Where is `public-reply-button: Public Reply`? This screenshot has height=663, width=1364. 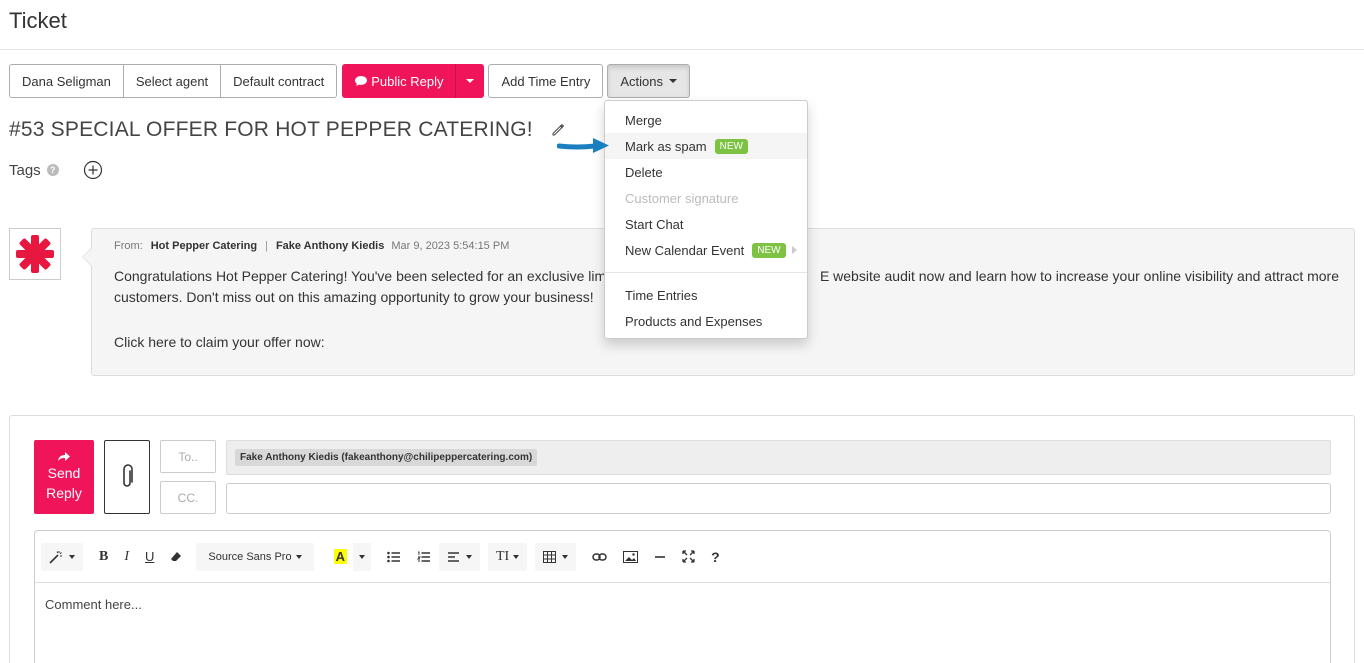
public-reply-button: Public Reply is located at coordinates (399, 81).